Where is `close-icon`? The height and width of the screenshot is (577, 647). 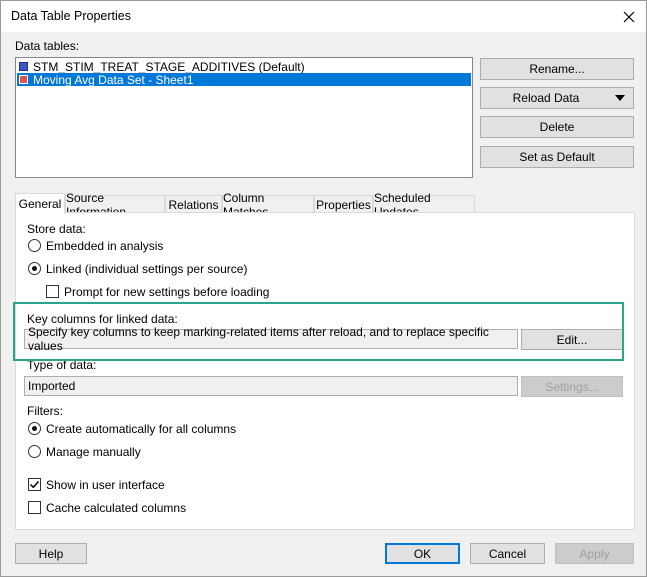
close-icon is located at coordinates (629, 16).